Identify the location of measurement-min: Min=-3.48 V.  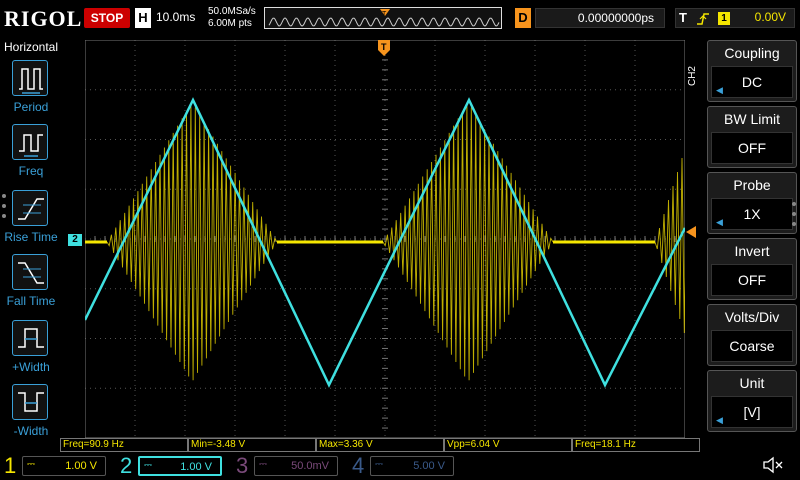
(252, 445).